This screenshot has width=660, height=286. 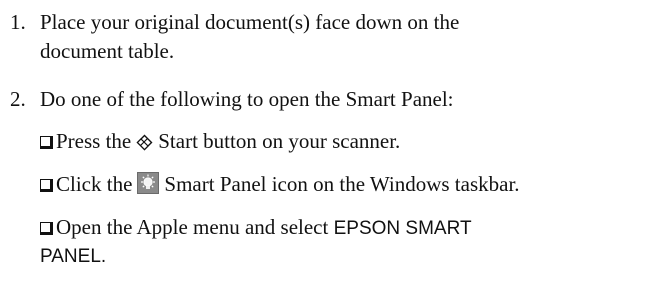 I want to click on option-text-before: Press the, so click(x=94, y=141).